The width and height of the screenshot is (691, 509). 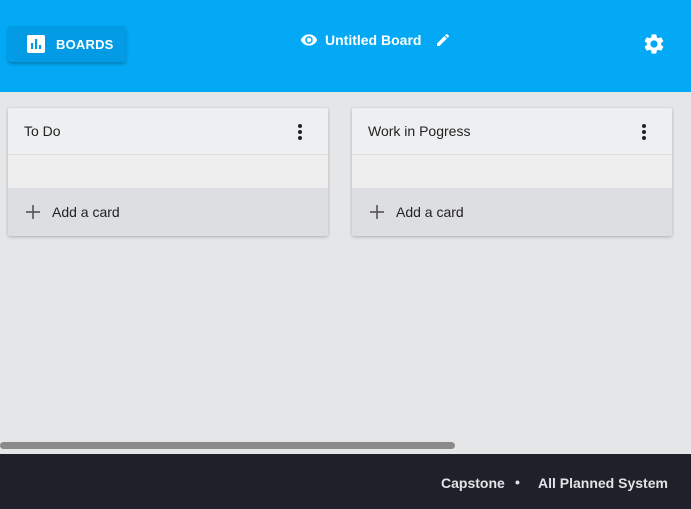 I want to click on gear-icon, so click(x=654, y=44).